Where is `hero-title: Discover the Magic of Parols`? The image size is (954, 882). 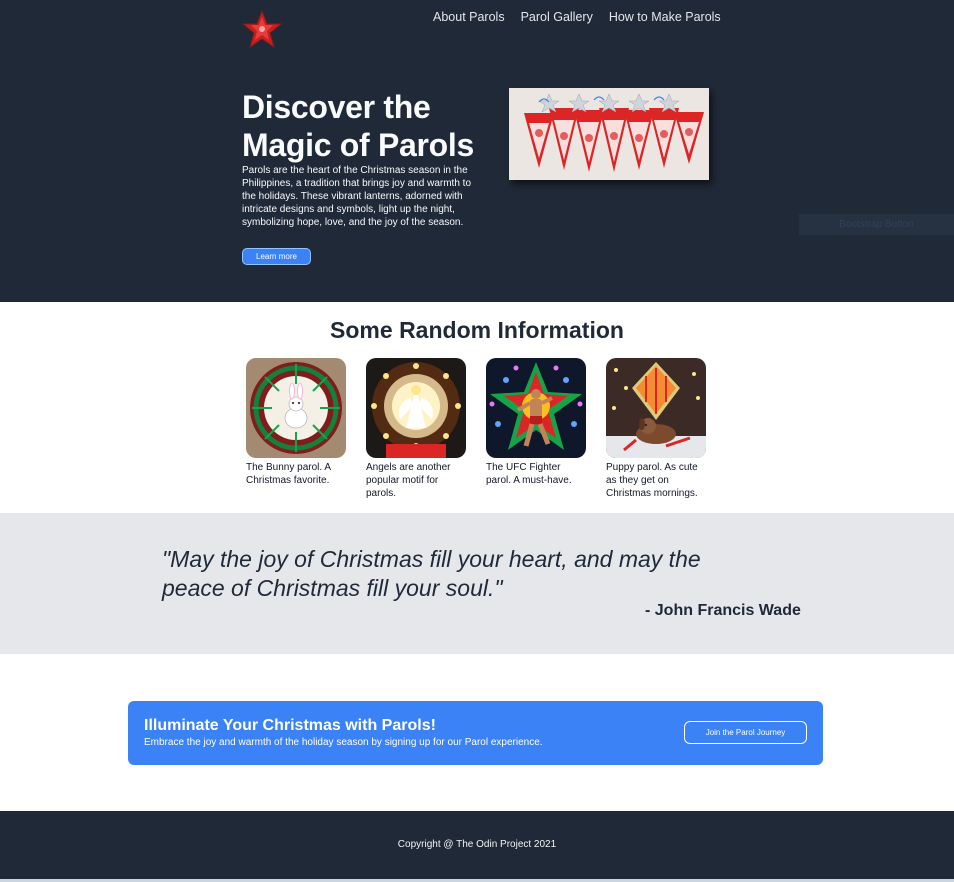
hero-title: Discover the Magic of Parols is located at coordinates (358, 126).